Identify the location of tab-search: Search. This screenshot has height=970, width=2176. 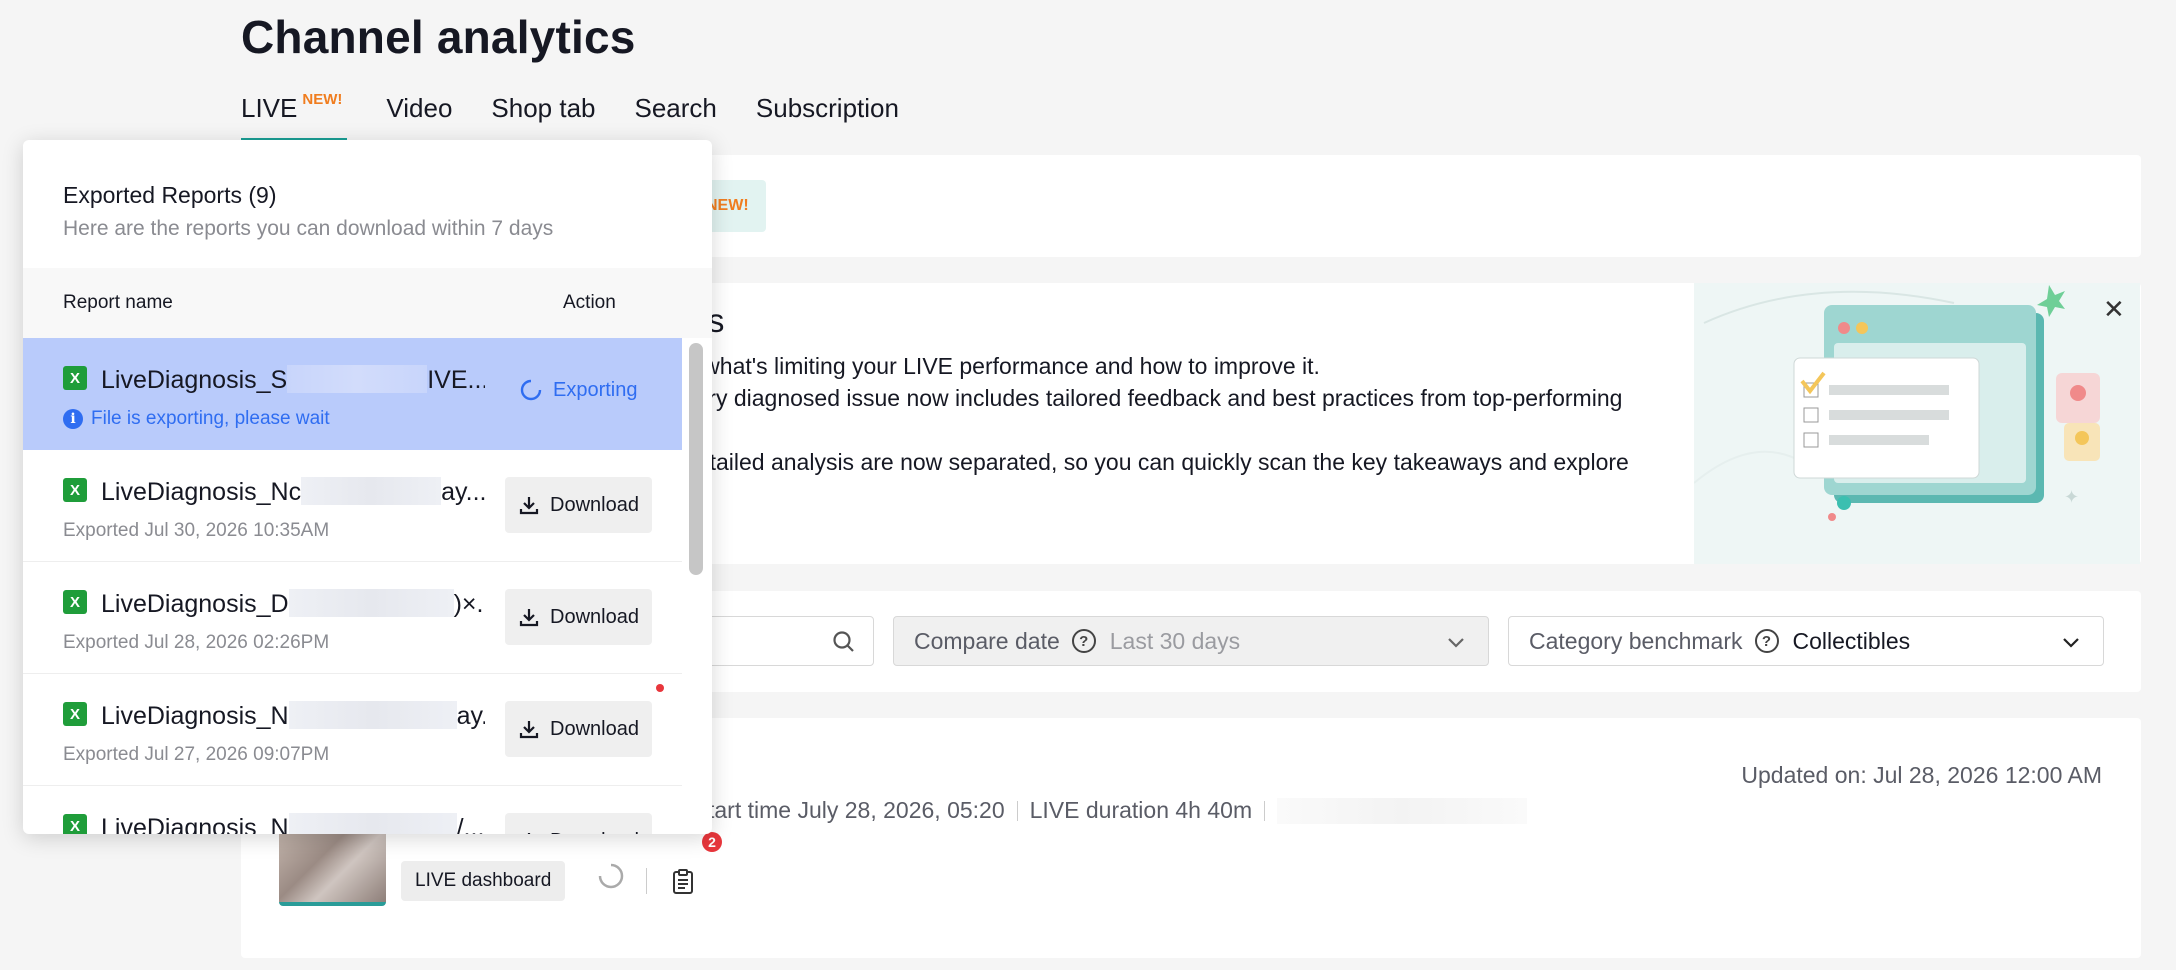
(676, 117).